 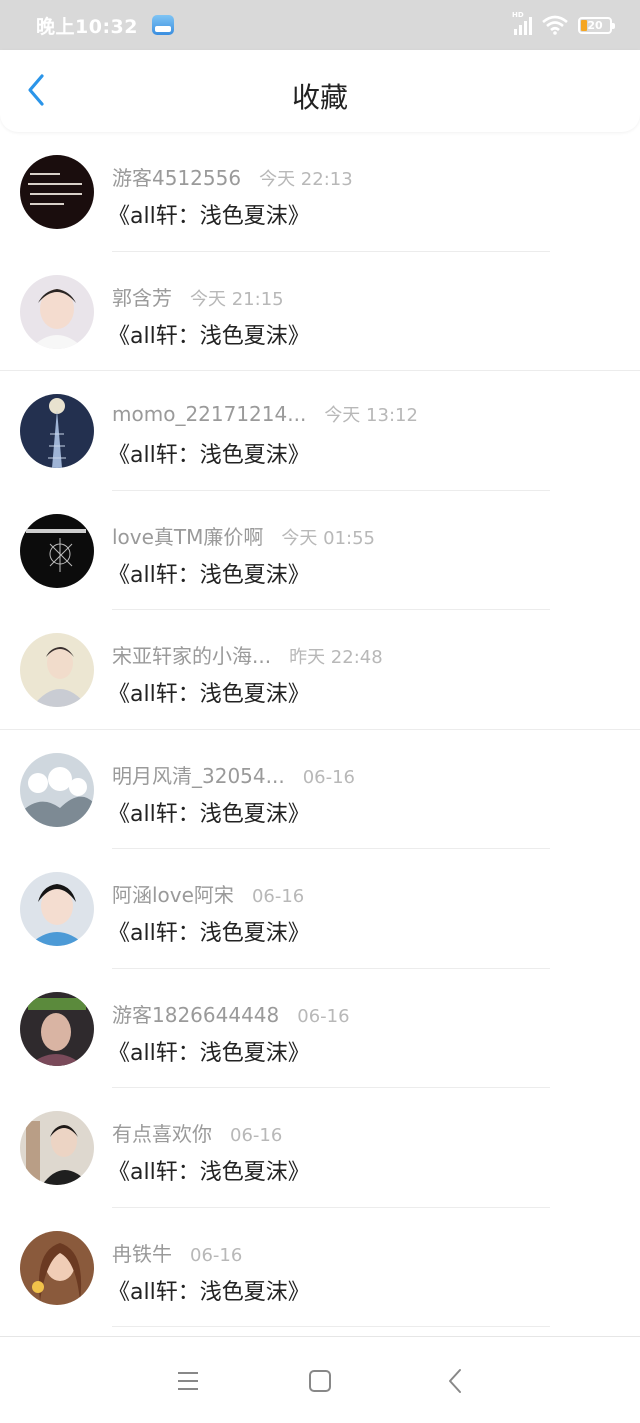 I want to click on header: 收藏, so click(x=320, y=91).